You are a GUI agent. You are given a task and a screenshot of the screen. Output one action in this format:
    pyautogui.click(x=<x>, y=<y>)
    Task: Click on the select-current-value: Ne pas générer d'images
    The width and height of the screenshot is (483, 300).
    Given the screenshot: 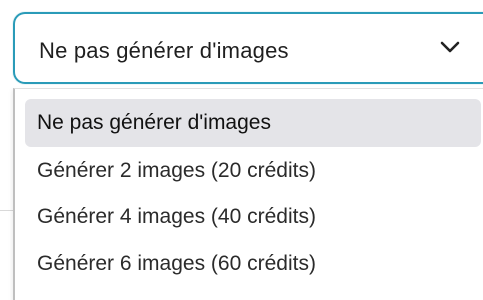 What is the action you would take?
    pyautogui.click(x=164, y=50)
    